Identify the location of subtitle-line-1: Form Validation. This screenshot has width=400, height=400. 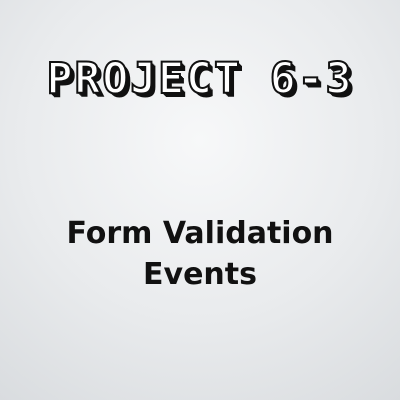
(200, 233).